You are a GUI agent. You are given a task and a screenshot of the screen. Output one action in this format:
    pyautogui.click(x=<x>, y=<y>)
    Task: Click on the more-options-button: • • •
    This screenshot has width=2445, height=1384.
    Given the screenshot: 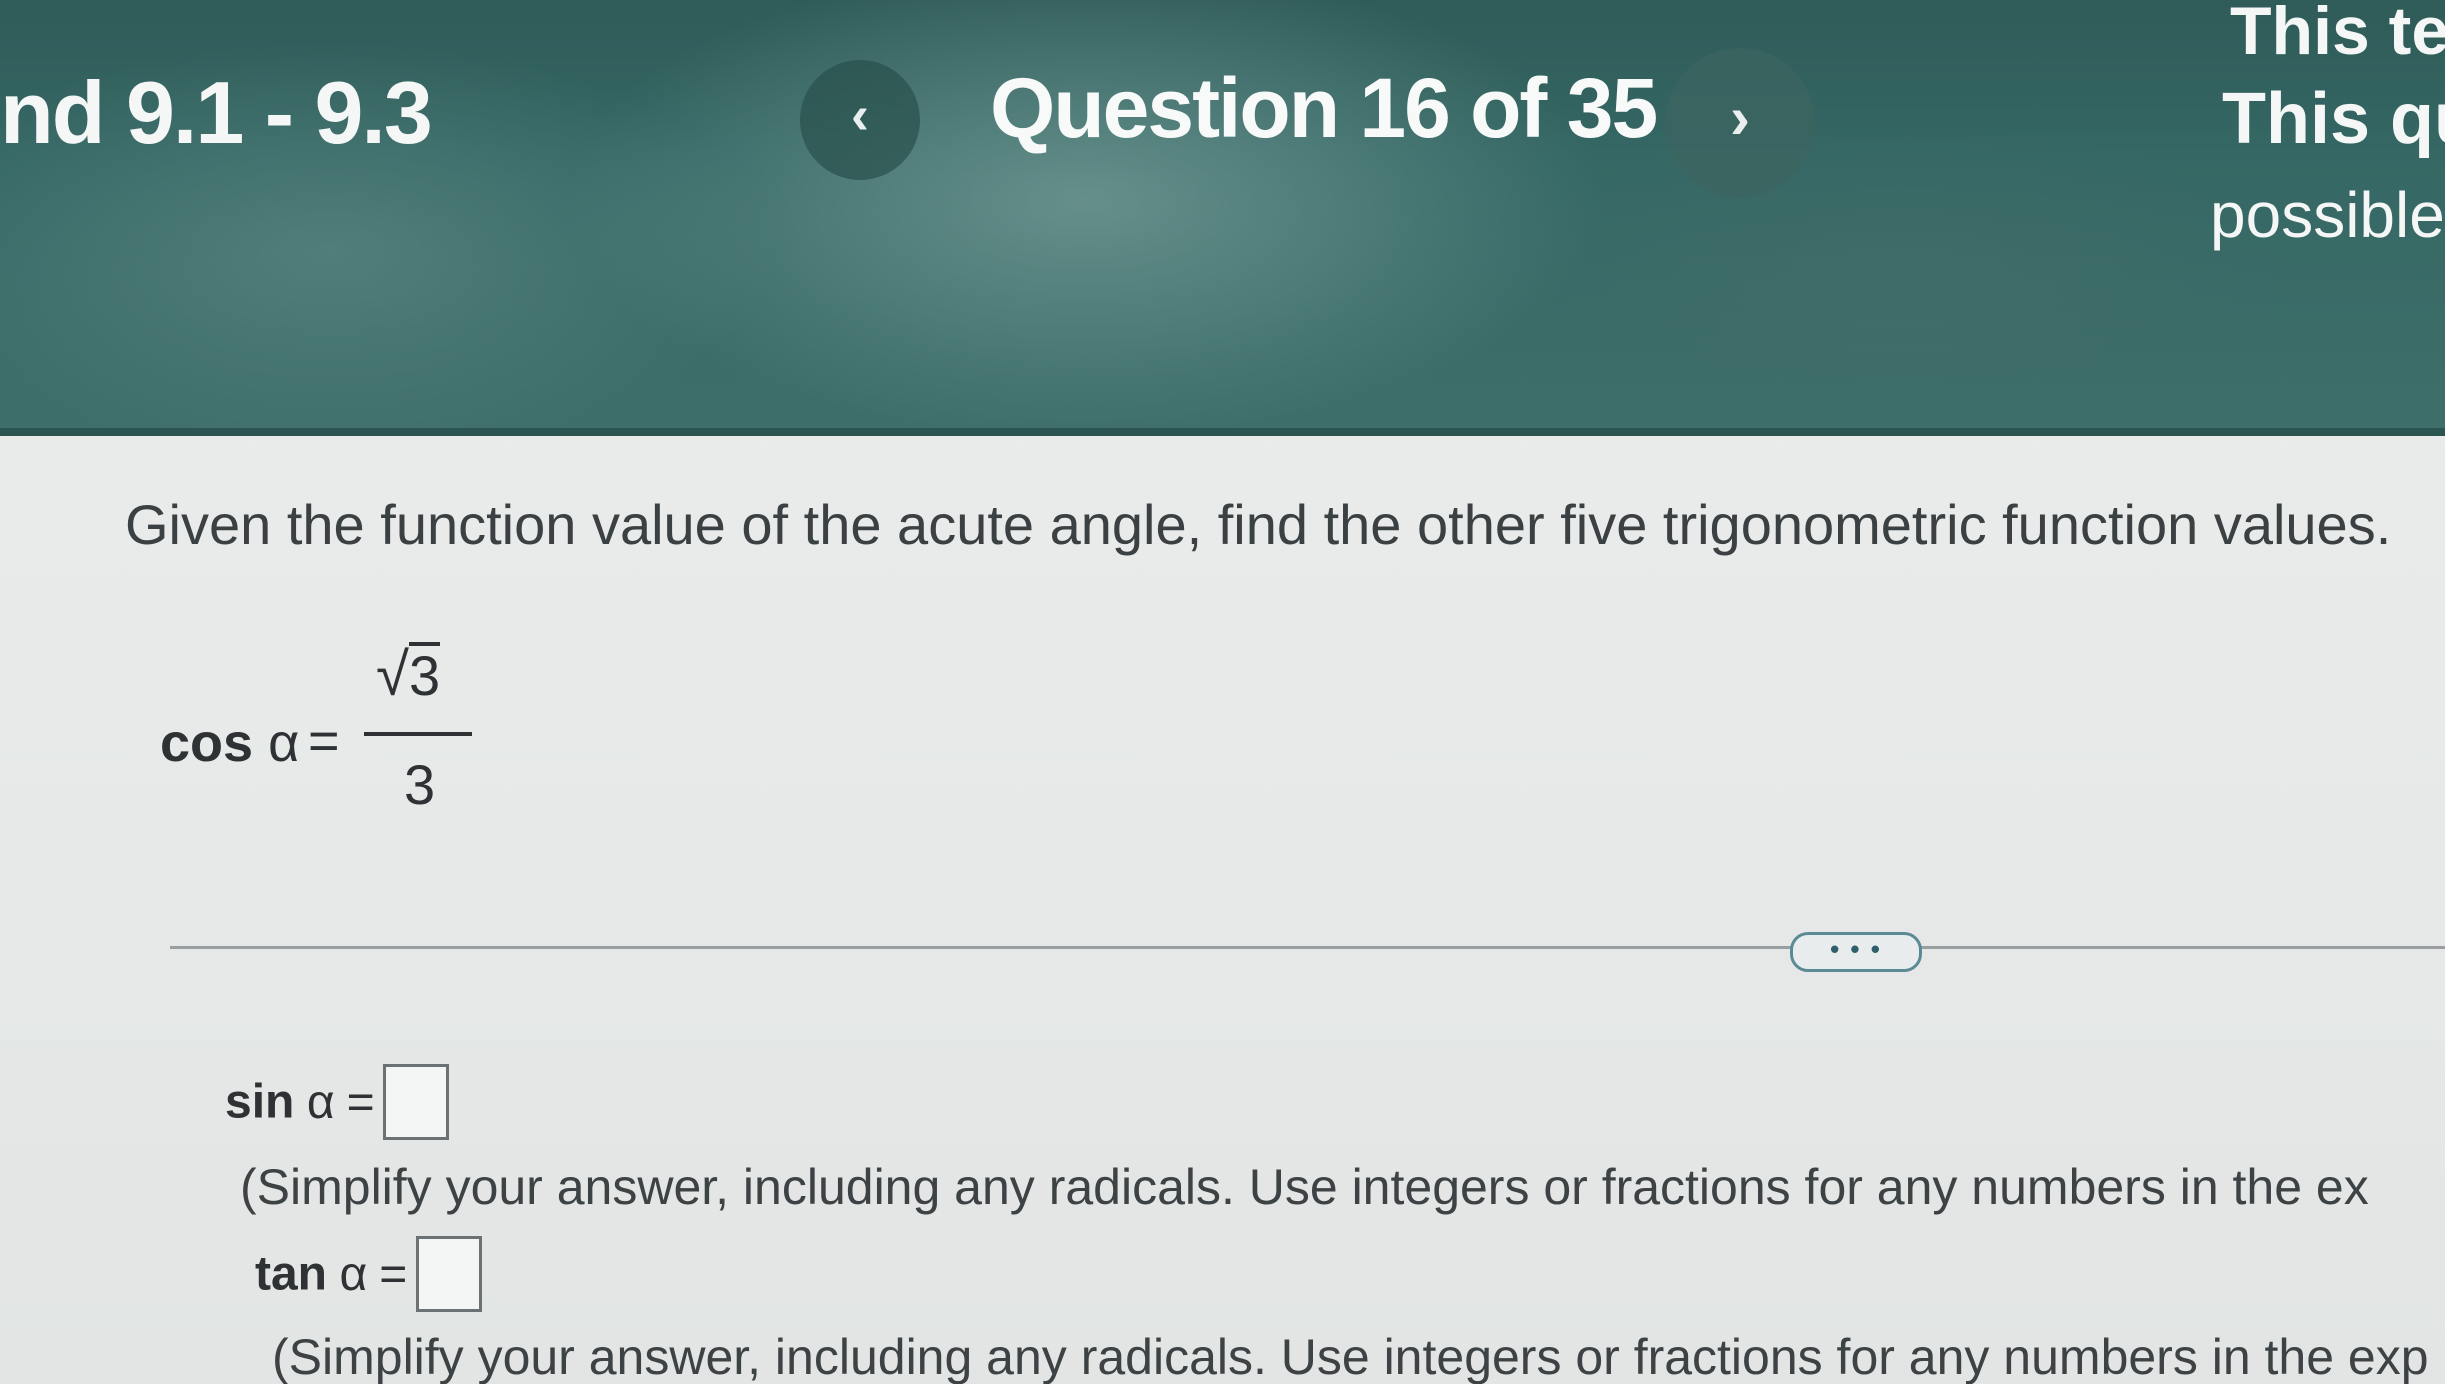 What is the action you would take?
    pyautogui.click(x=1856, y=952)
    